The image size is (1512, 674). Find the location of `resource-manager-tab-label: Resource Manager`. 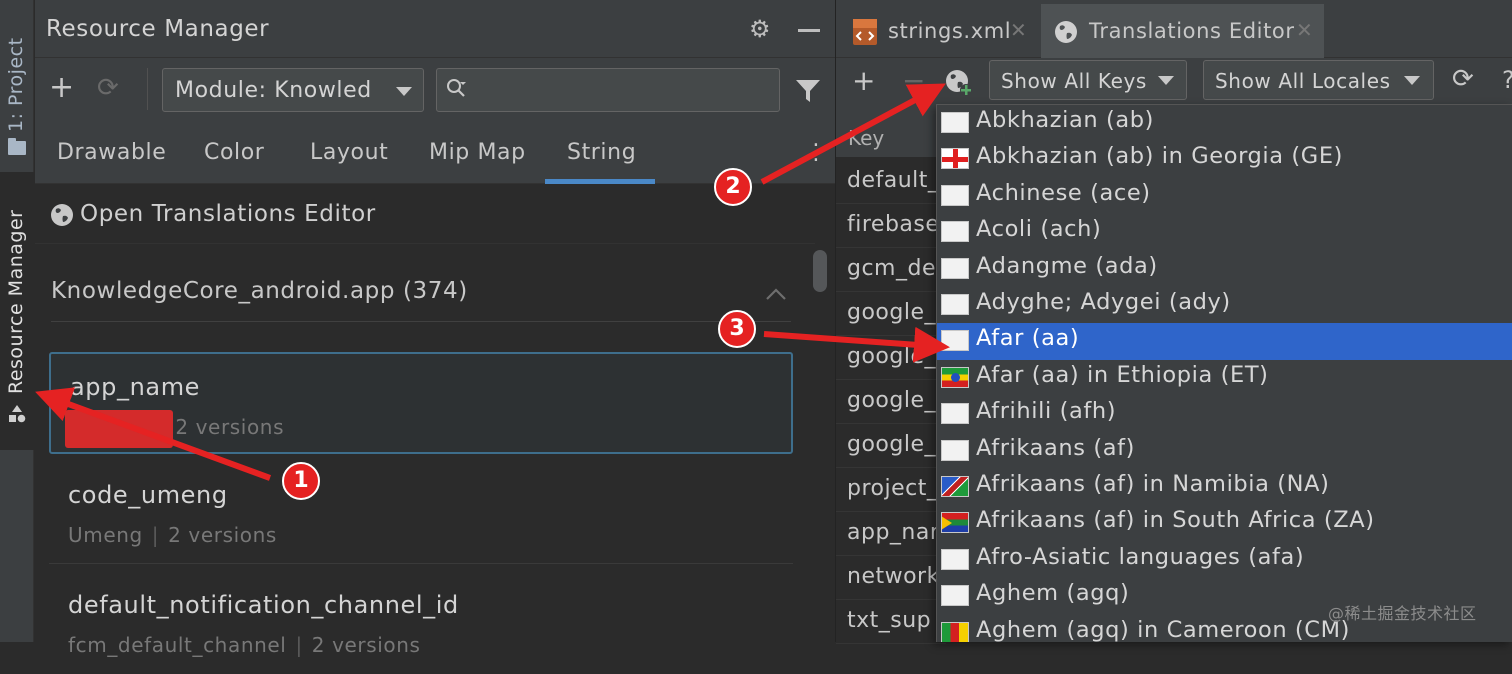

resource-manager-tab-label: Resource Manager is located at coordinates (16, 301).